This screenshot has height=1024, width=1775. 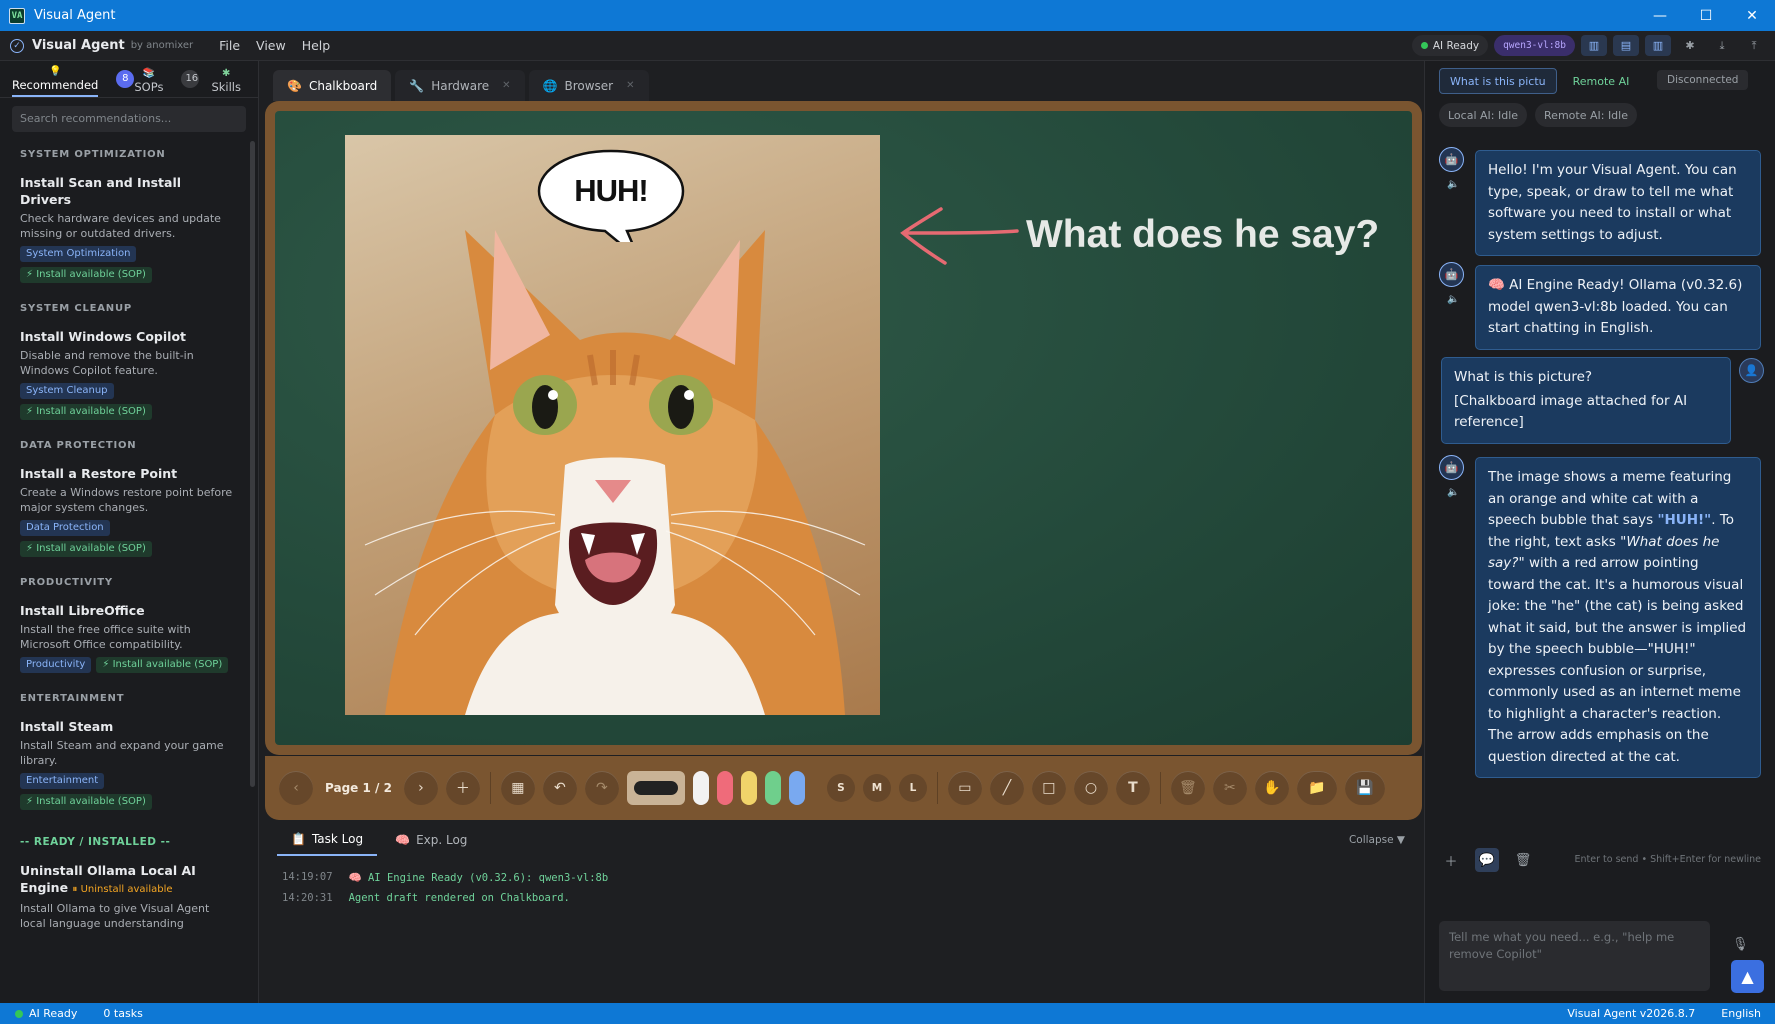 I want to click on tab-skills: ✱ Skills, so click(x=226, y=78).